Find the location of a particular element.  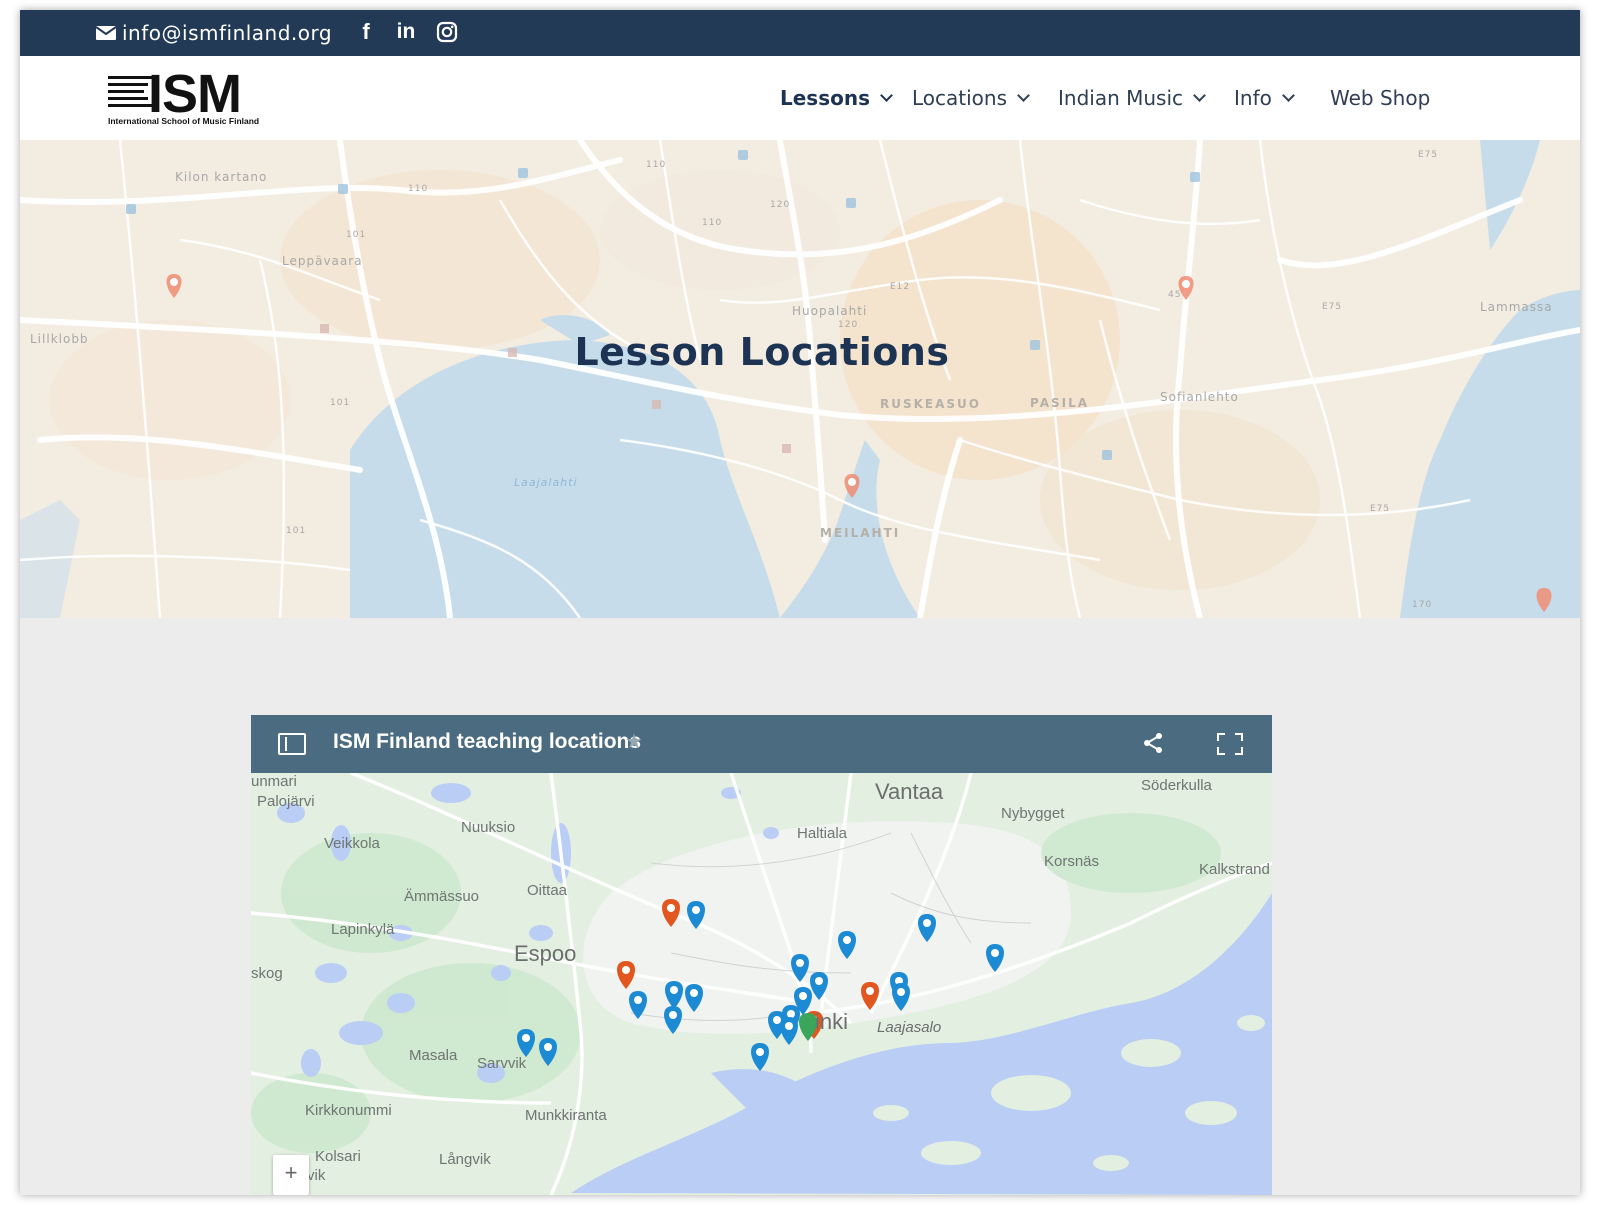

map-label-palojarvi: Palojärvi is located at coordinates (286, 801).